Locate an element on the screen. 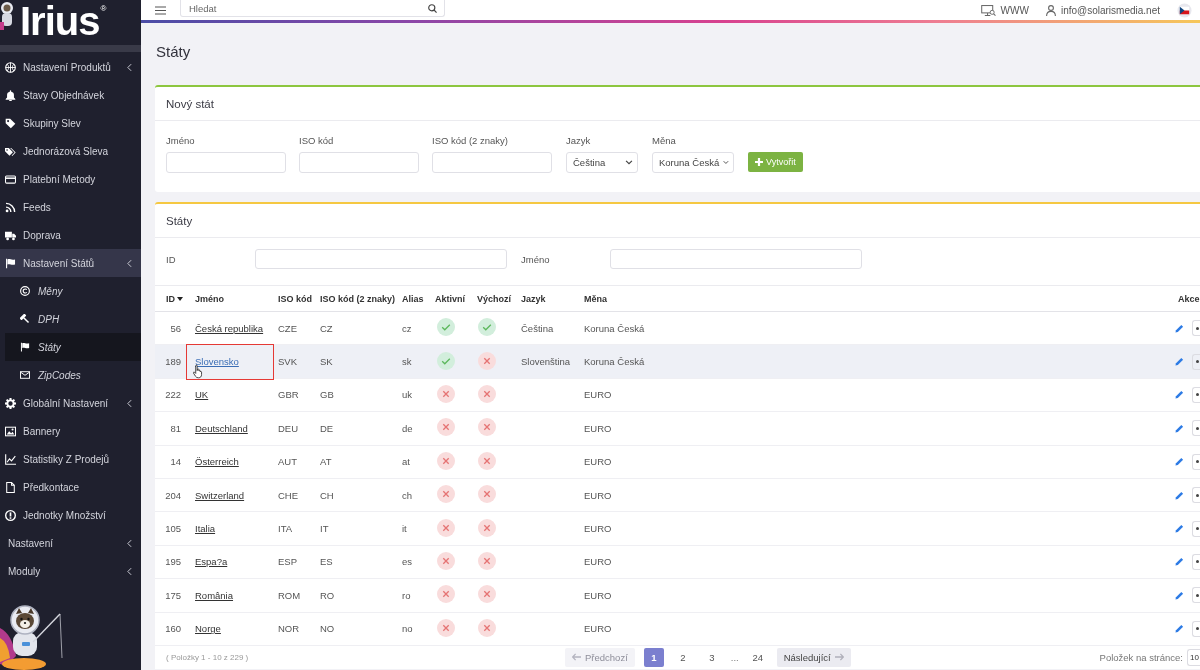  country-link: România is located at coordinates (214, 595).